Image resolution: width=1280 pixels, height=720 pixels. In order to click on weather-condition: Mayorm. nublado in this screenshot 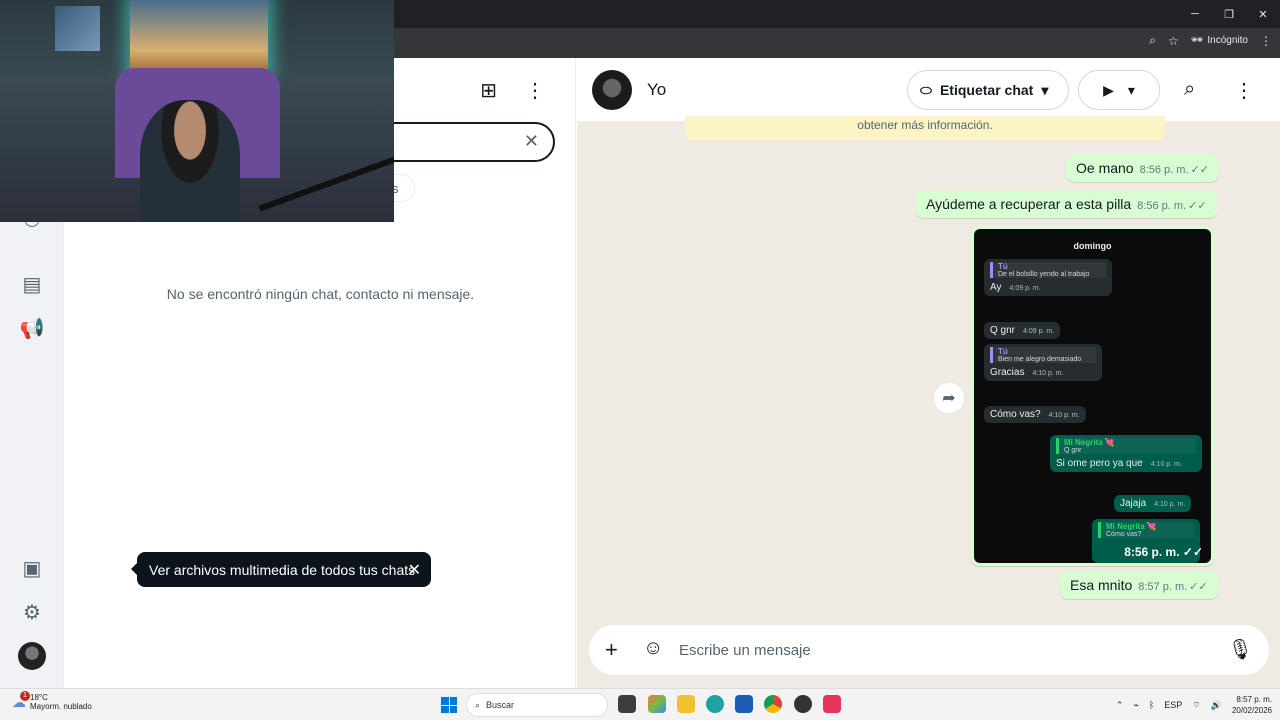, I will do `click(61, 706)`.